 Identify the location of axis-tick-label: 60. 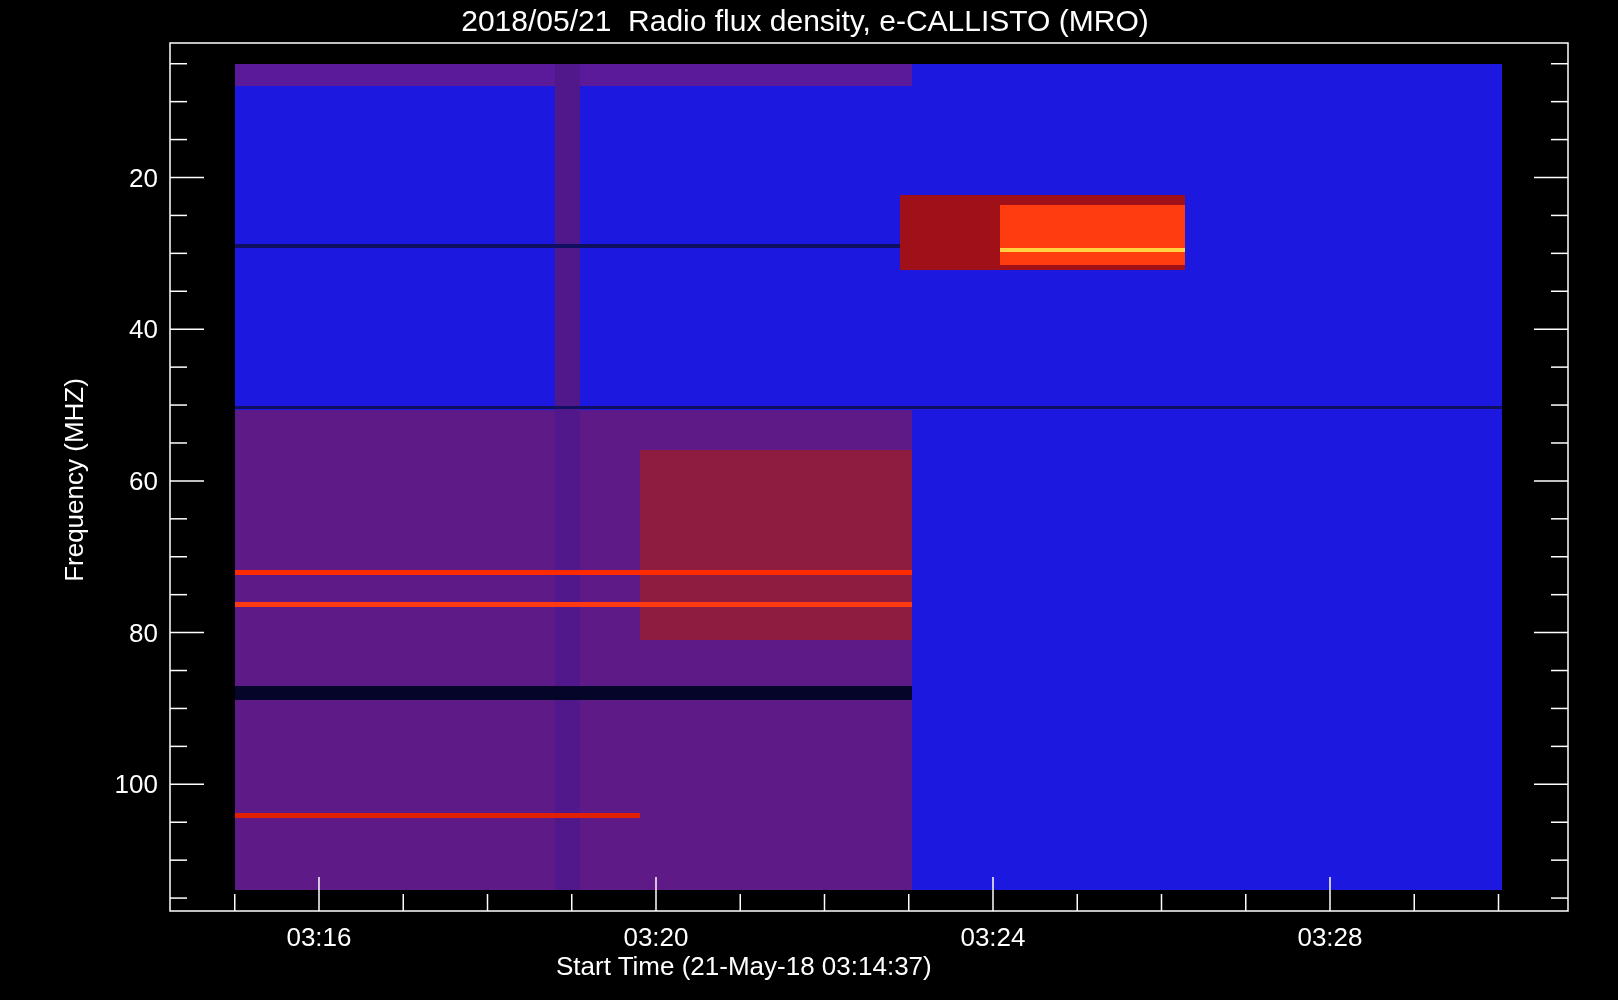
(143, 480).